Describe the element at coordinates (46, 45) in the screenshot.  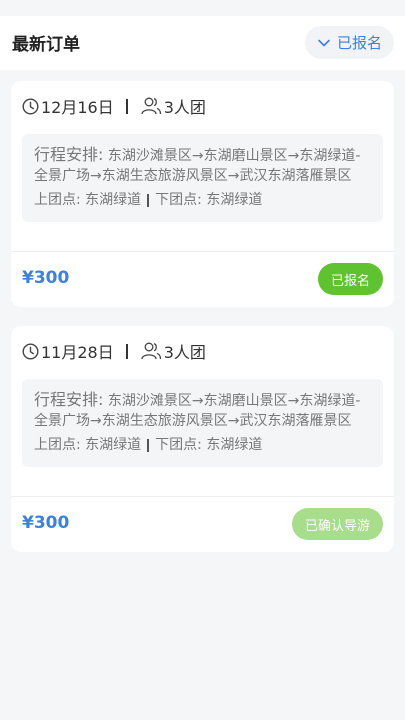
I see `page-title: 最新订单` at that location.